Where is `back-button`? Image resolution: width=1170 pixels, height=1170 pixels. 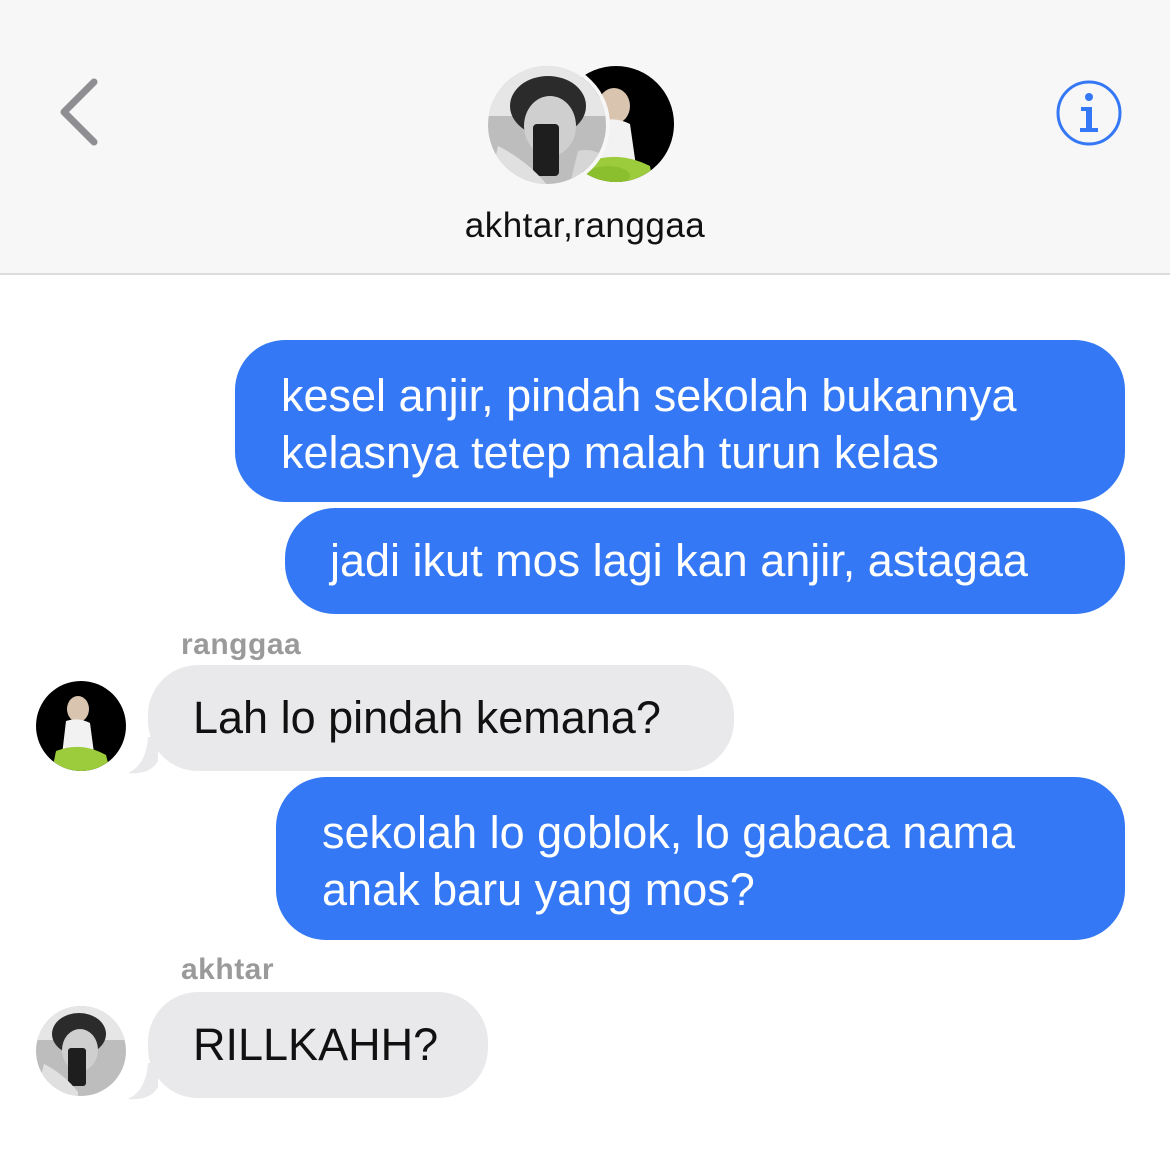
back-button is located at coordinates (82, 112).